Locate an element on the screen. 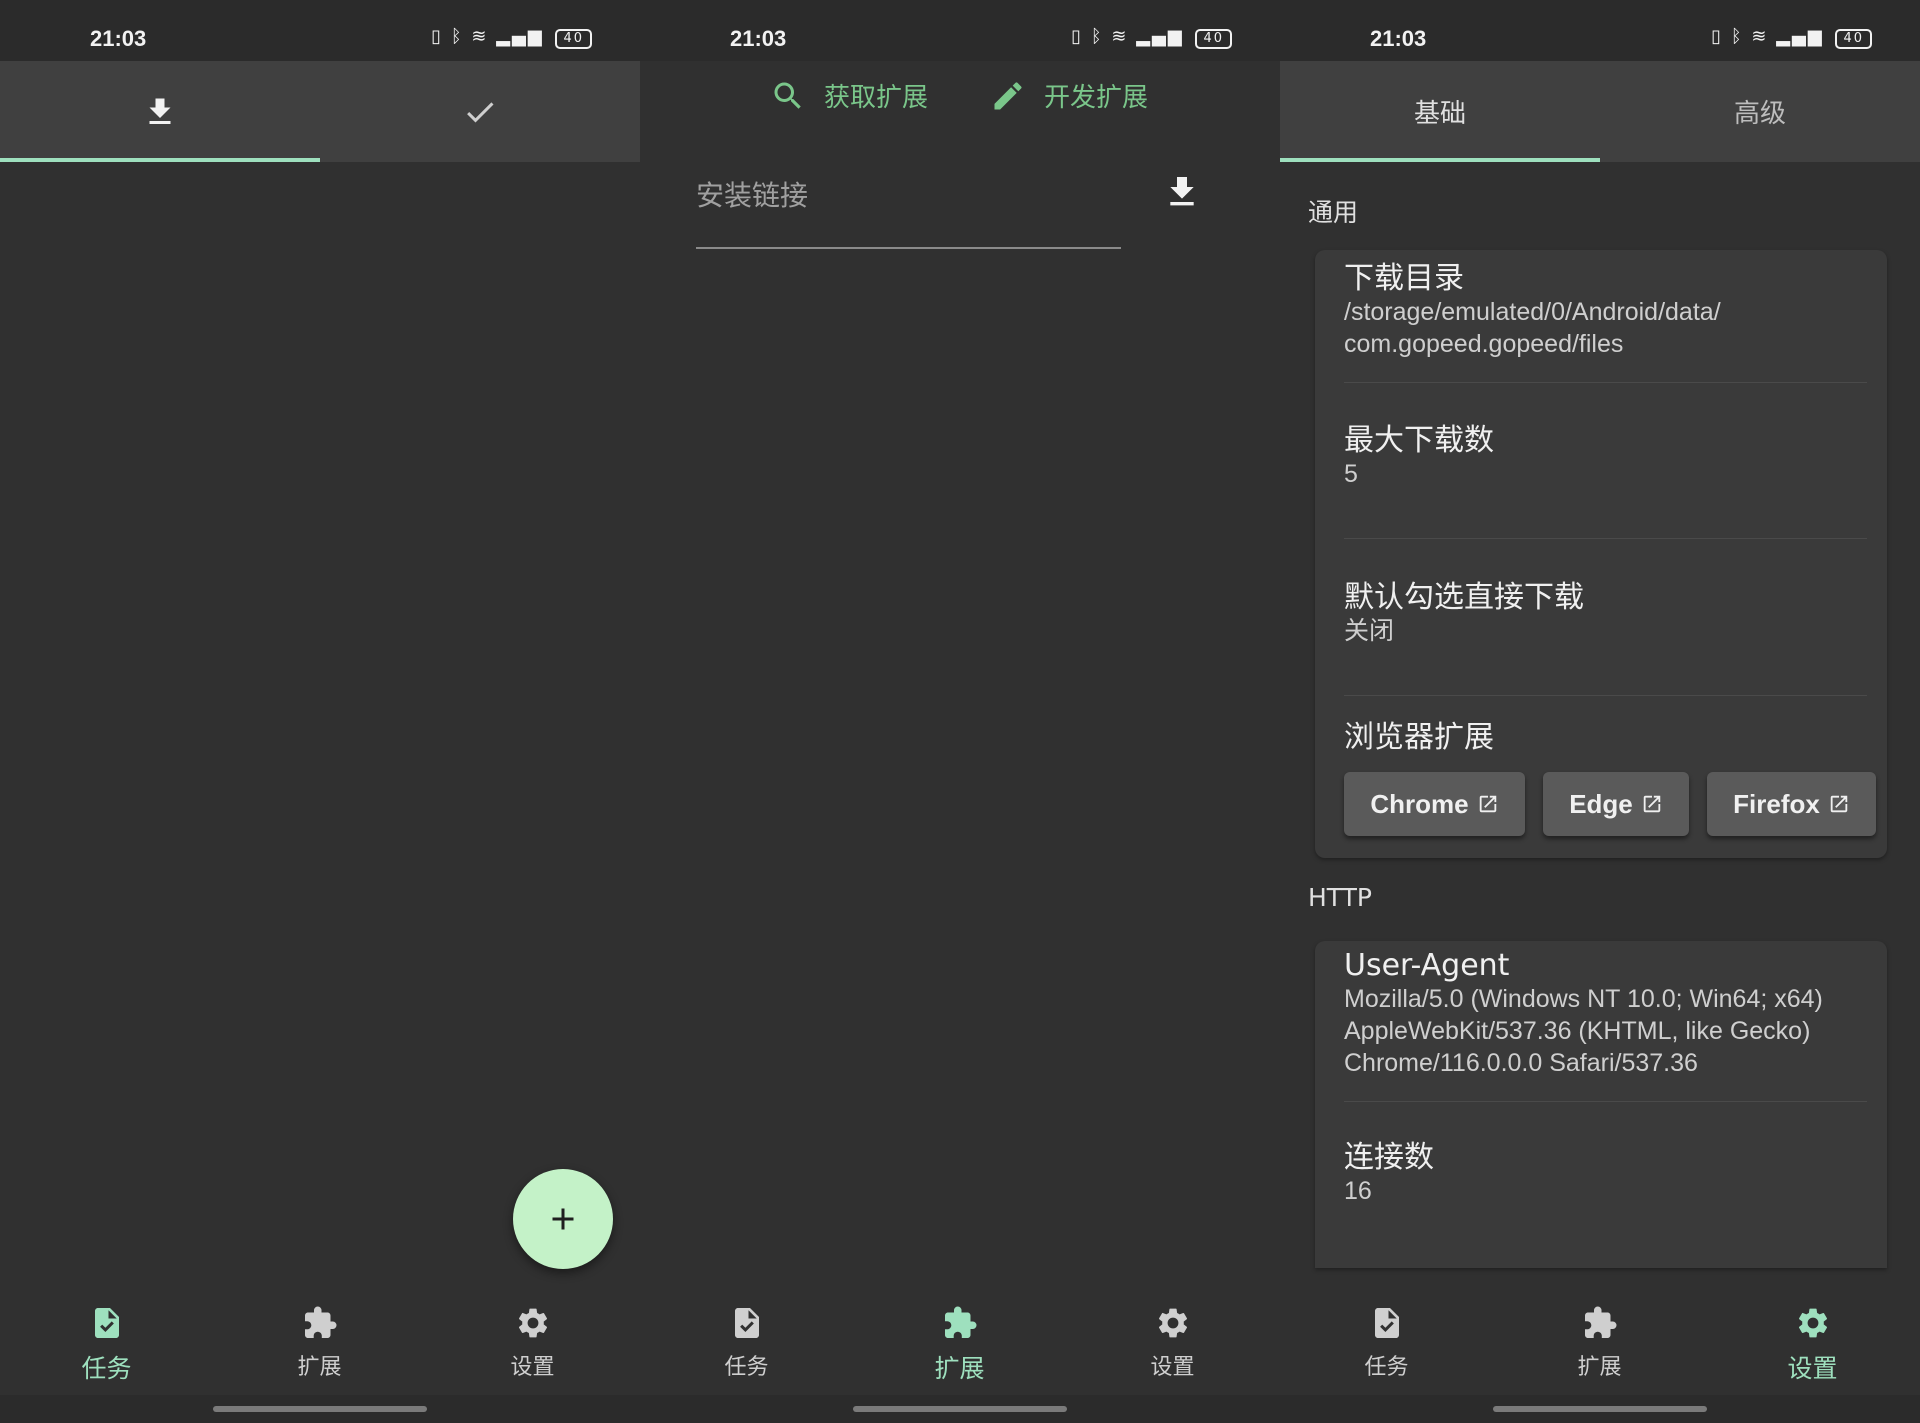  setting-value: 关闭 is located at coordinates (1369, 631).